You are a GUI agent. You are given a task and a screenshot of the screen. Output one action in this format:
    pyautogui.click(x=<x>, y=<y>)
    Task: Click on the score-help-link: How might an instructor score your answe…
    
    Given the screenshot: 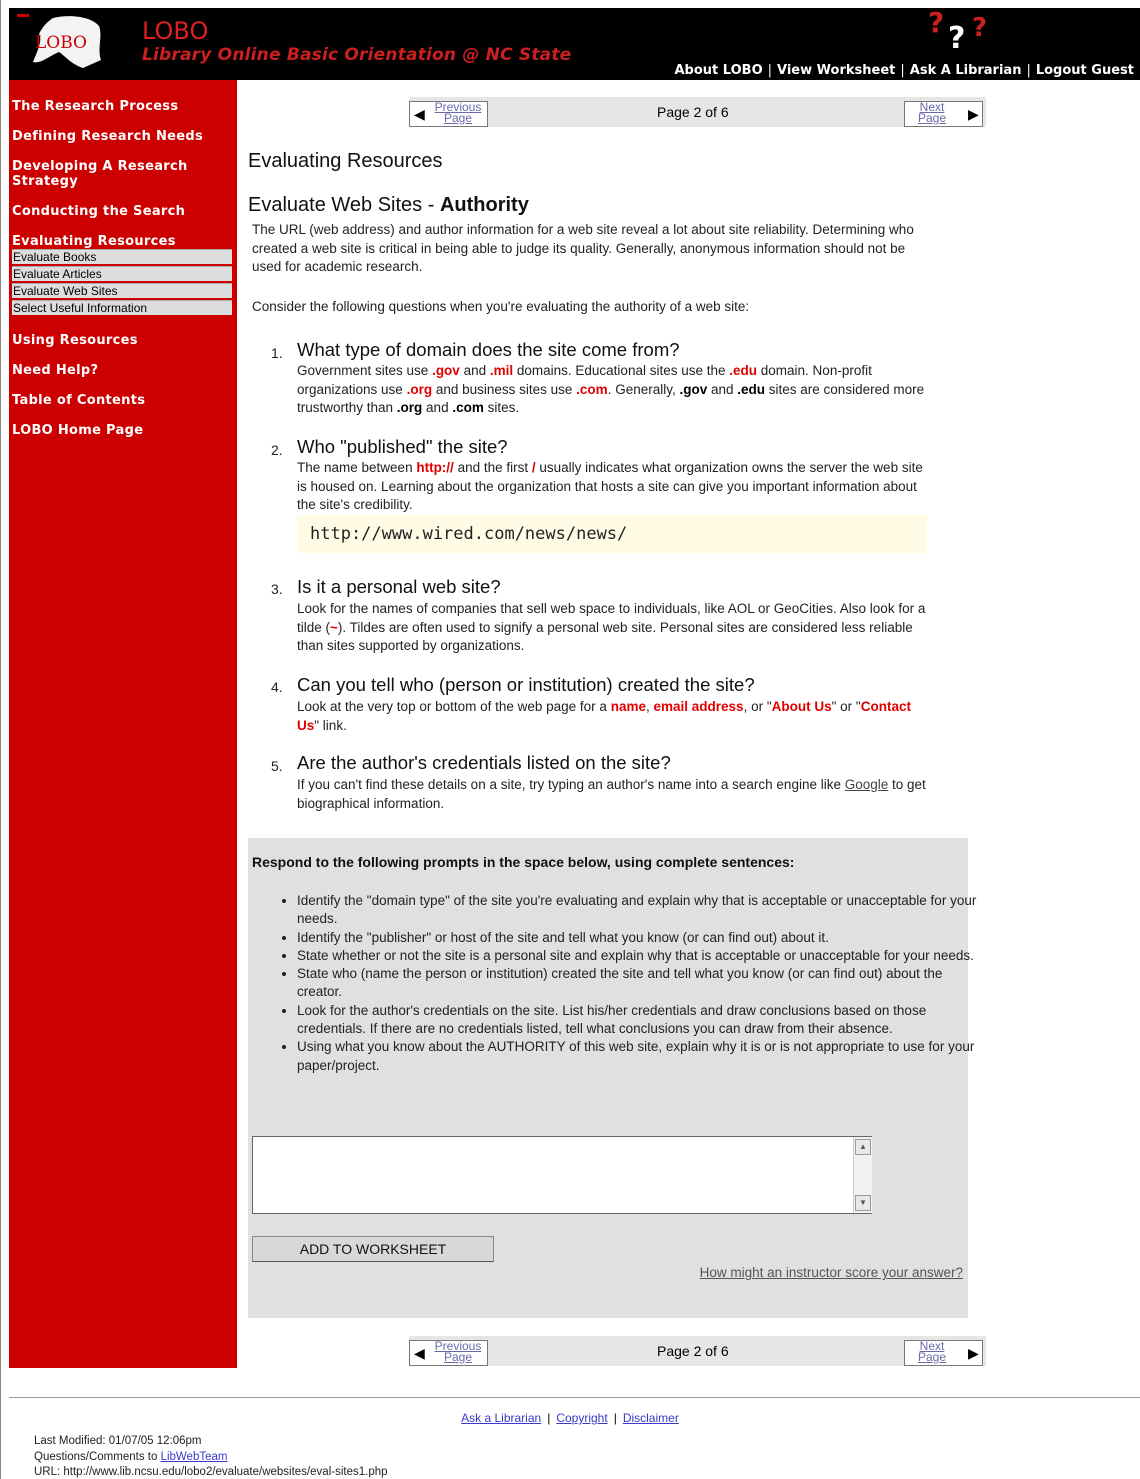 What is the action you would take?
    pyautogui.click(x=831, y=1272)
    